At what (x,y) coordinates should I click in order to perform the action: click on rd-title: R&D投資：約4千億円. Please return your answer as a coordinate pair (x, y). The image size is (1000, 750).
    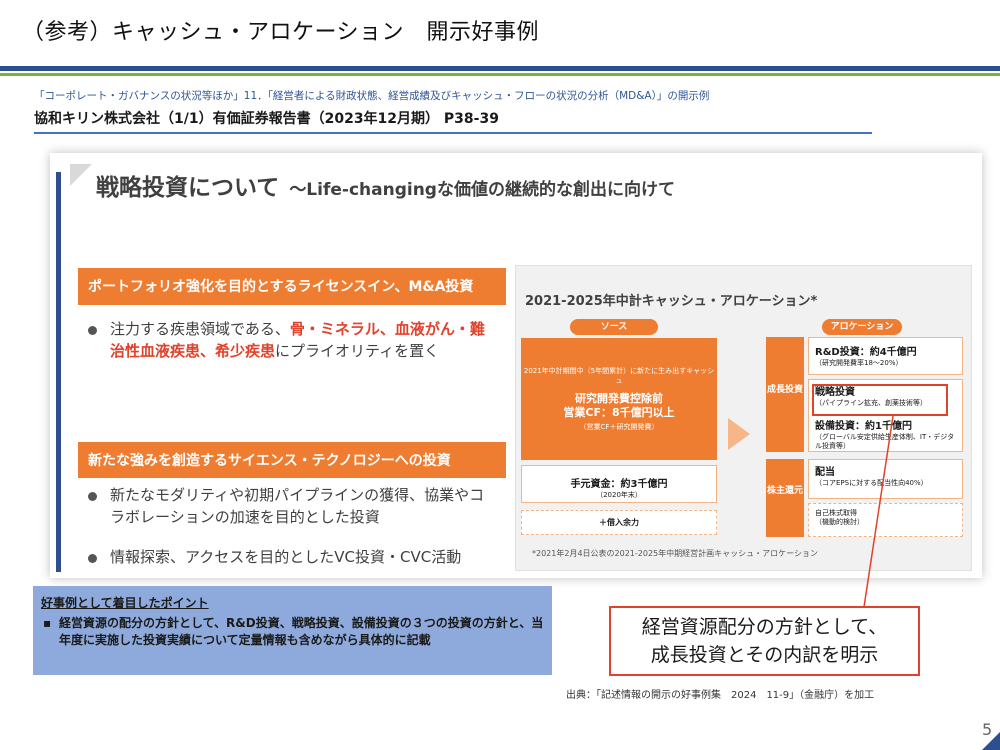
    Looking at the image, I should click on (866, 352).